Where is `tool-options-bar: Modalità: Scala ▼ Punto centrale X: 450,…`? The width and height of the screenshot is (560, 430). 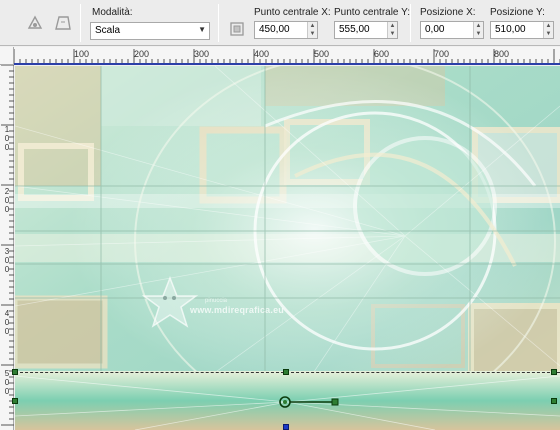
tool-options-bar: Modalità: Scala ▼ Punto centrale X: 450,… is located at coordinates (280, 23).